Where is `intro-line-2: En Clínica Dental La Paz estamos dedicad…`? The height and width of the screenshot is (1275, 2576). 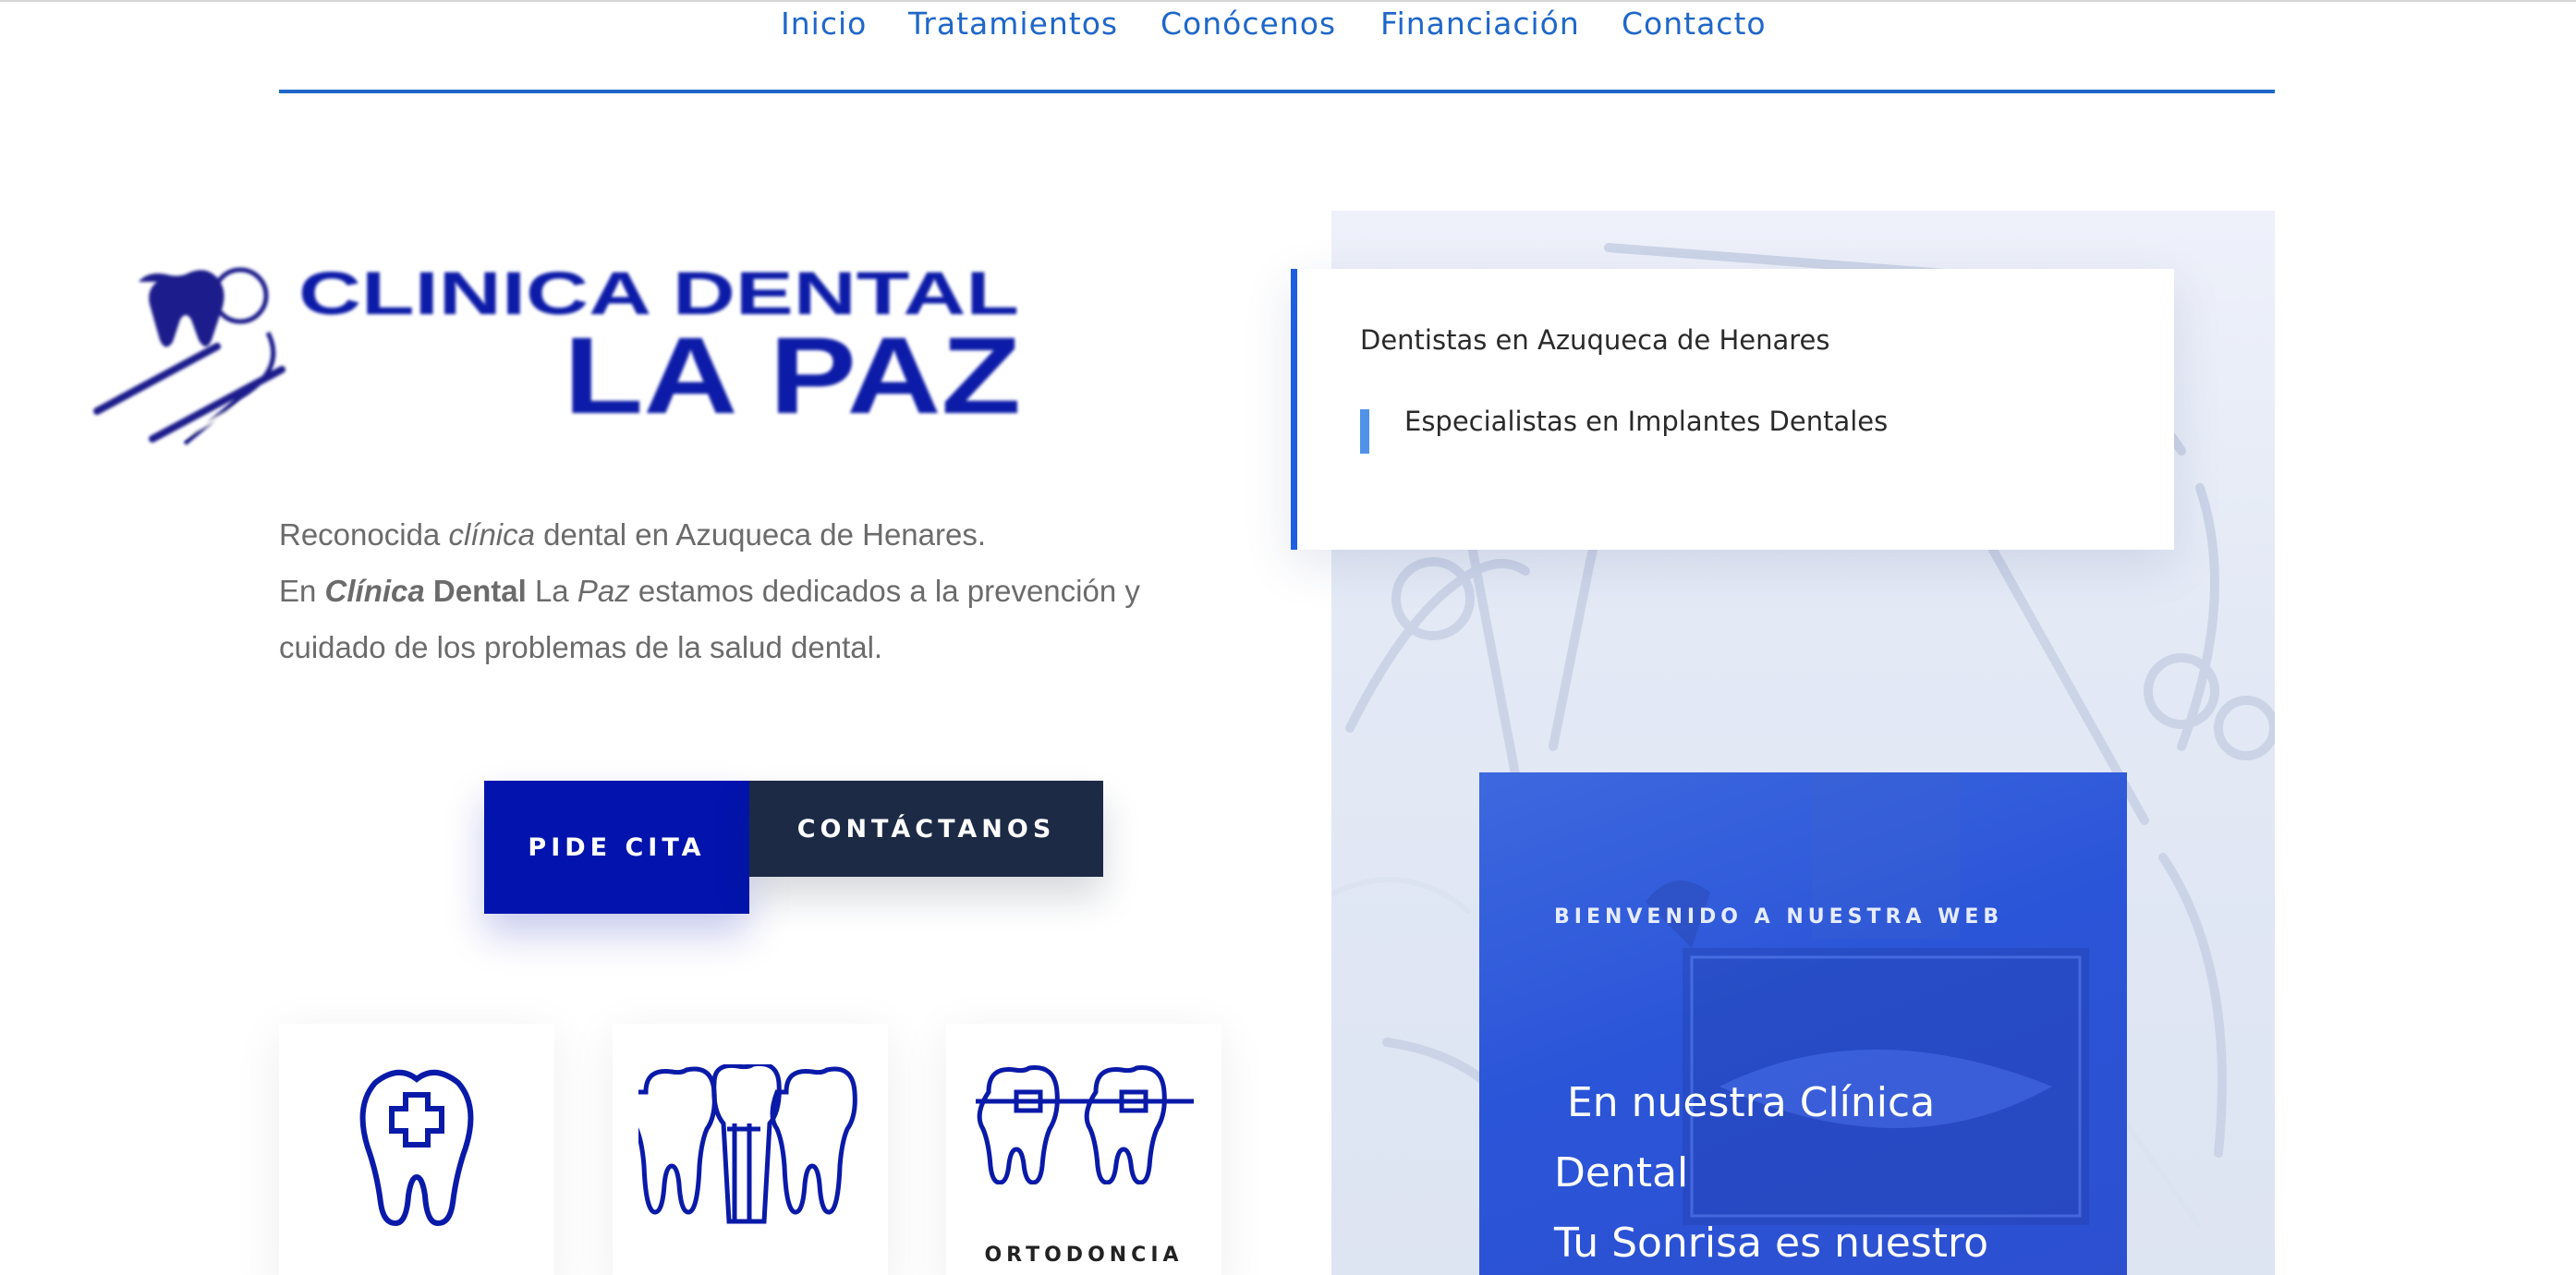 intro-line-2: En Clínica Dental La Paz estamos dedicad… is located at coordinates (709, 619).